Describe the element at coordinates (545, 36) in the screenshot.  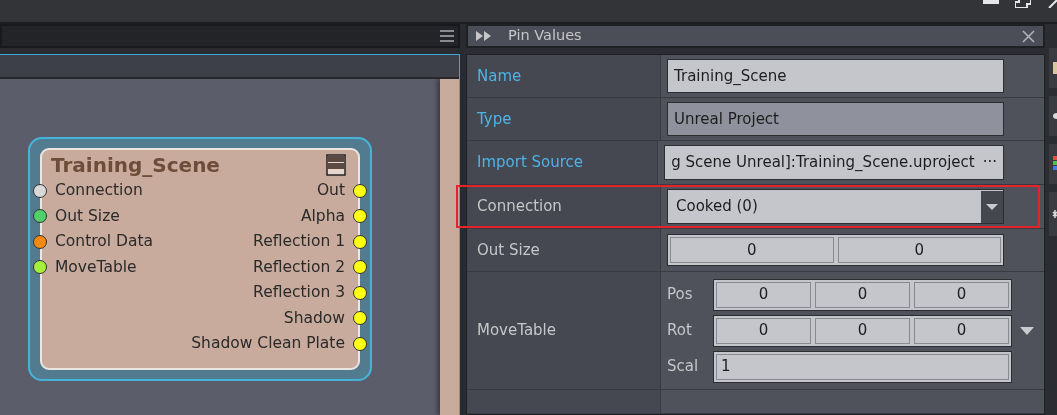
I see `panel-title: Pin Values` at that location.